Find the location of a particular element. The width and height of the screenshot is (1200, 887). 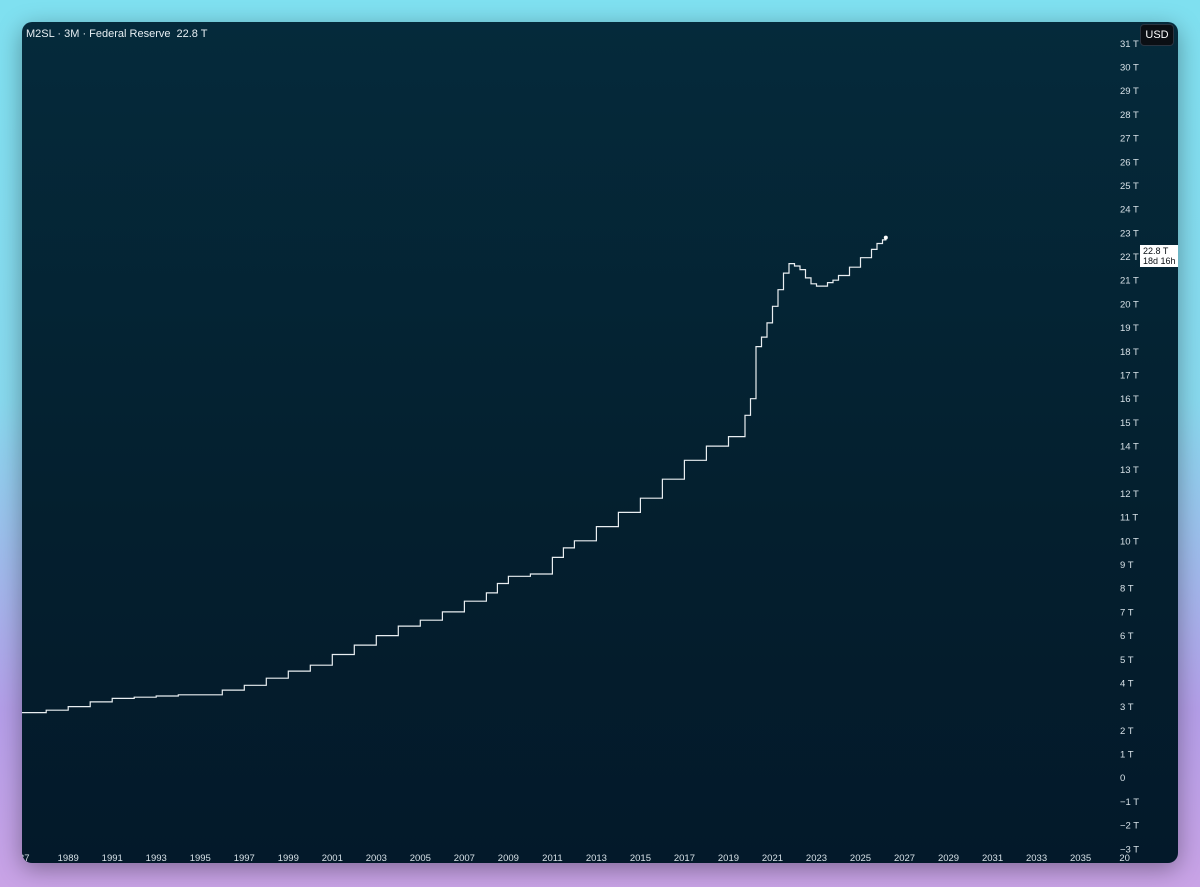

y-tick-label: 14 T is located at coordinates (1129, 447).